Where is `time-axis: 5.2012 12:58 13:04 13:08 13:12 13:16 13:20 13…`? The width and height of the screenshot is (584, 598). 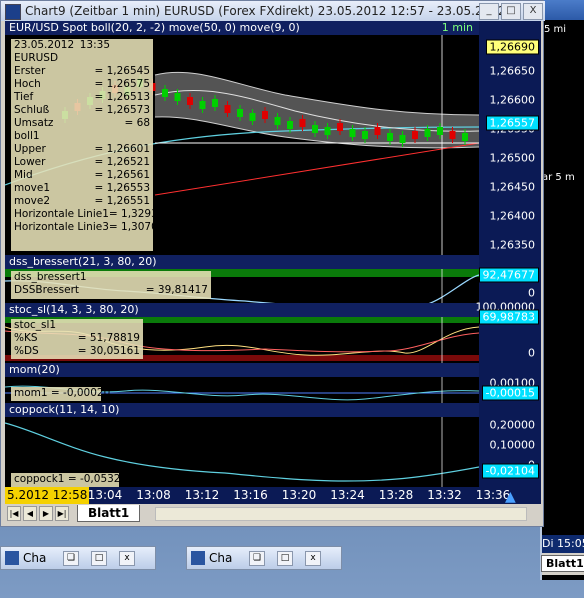 time-axis: 5.2012 12:58 13:04 13:08 13:12 13:16 13:20 13… is located at coordinates (273, 495).